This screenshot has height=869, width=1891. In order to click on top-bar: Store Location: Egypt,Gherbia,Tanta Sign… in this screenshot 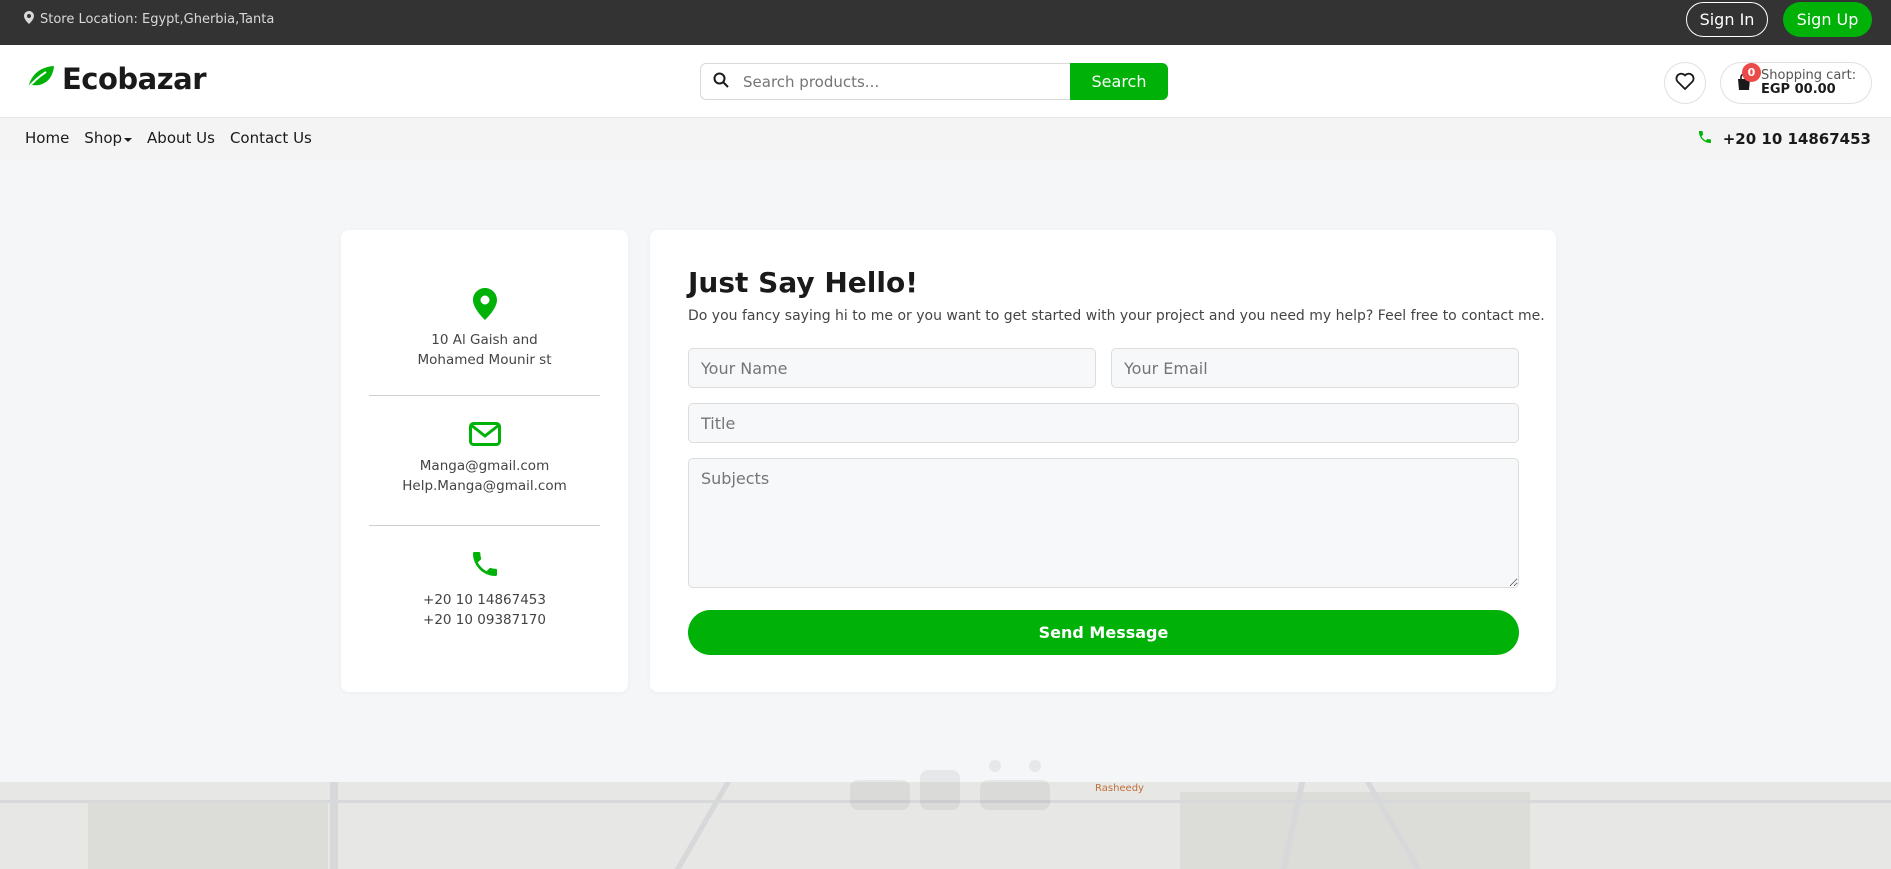, I will do `click(945, 22)`.